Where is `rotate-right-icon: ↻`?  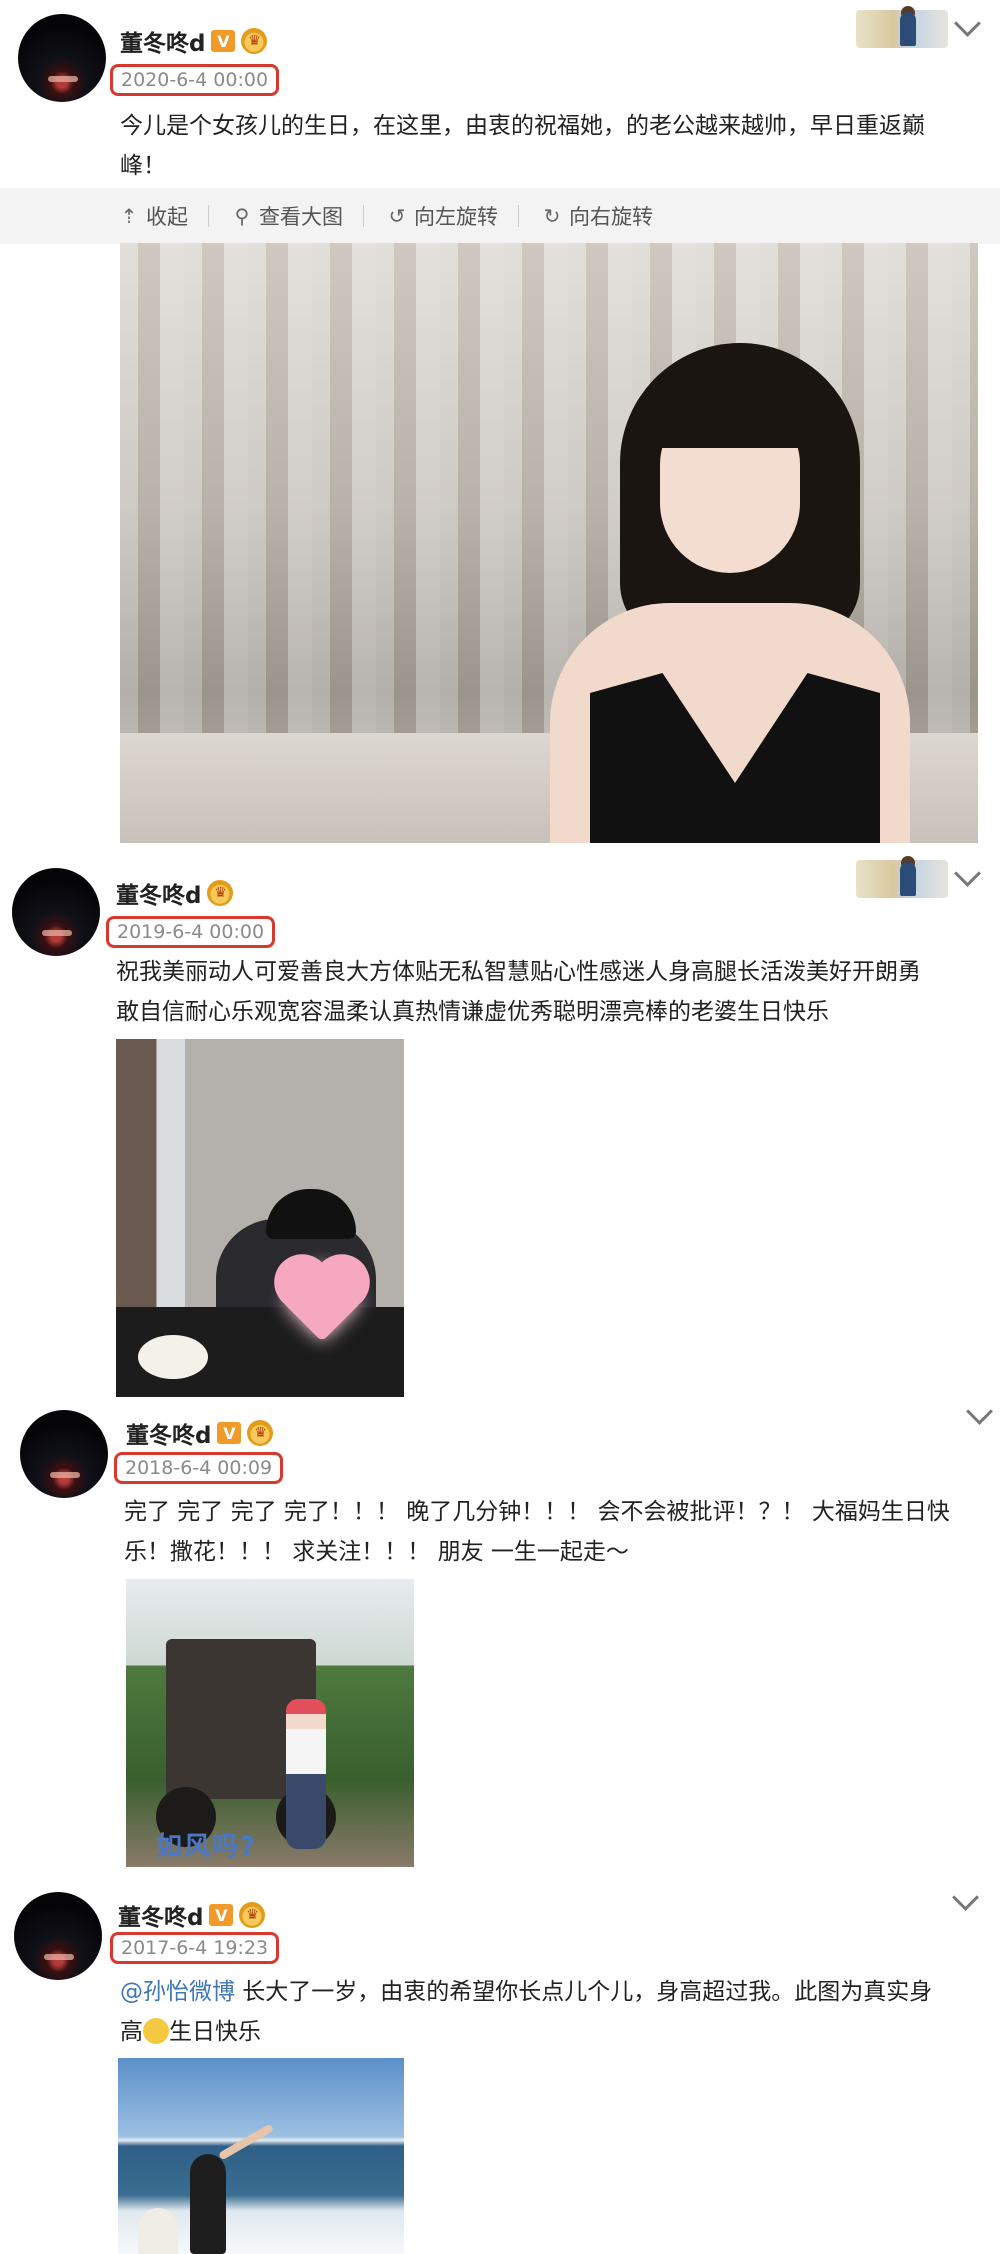 rotate-right-icon: ↻ is located at coordinates (552, 216).